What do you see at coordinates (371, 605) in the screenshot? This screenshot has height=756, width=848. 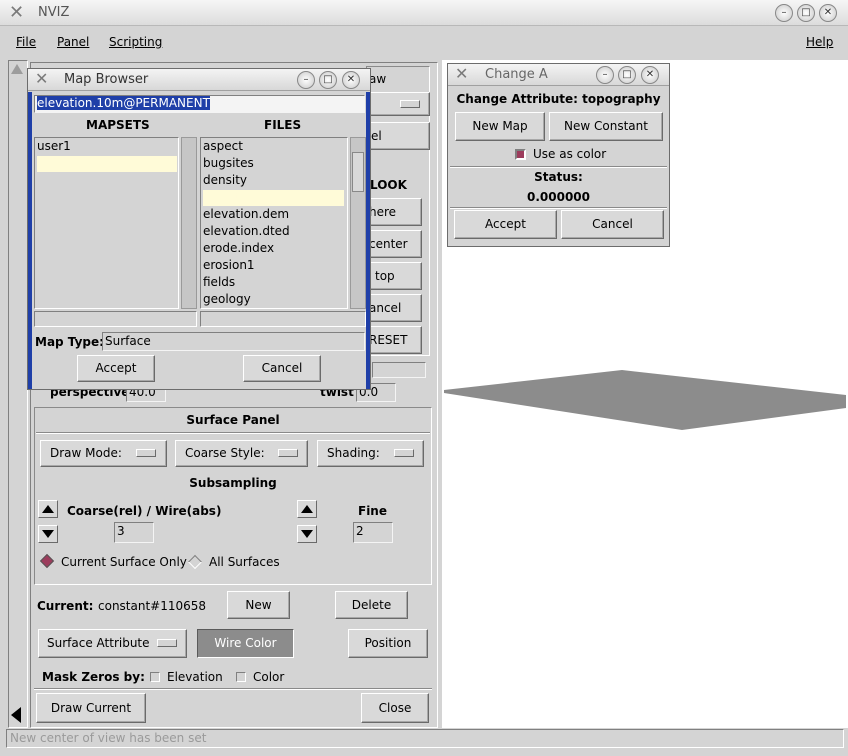 I see `delete-surface-button: Delete` at bounding box center [371, 605].